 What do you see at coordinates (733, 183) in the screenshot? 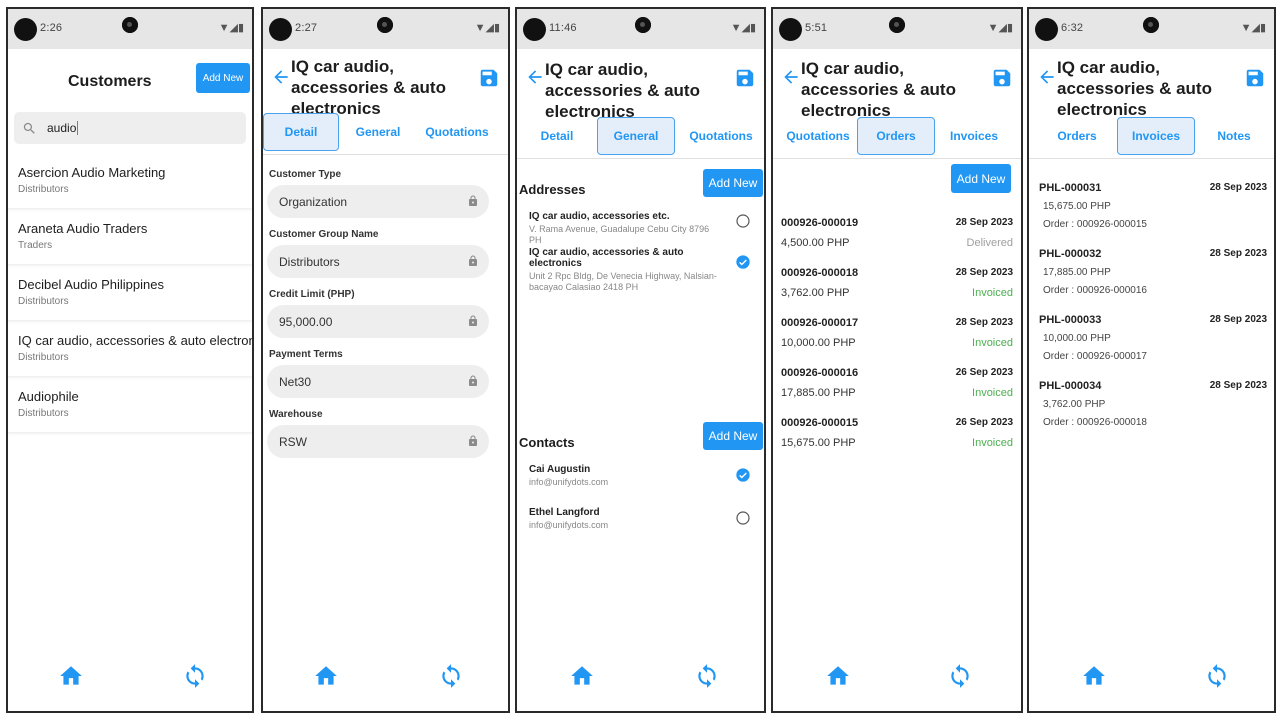
I see `add-address-button: Add New` at bounding box center [733, 183].